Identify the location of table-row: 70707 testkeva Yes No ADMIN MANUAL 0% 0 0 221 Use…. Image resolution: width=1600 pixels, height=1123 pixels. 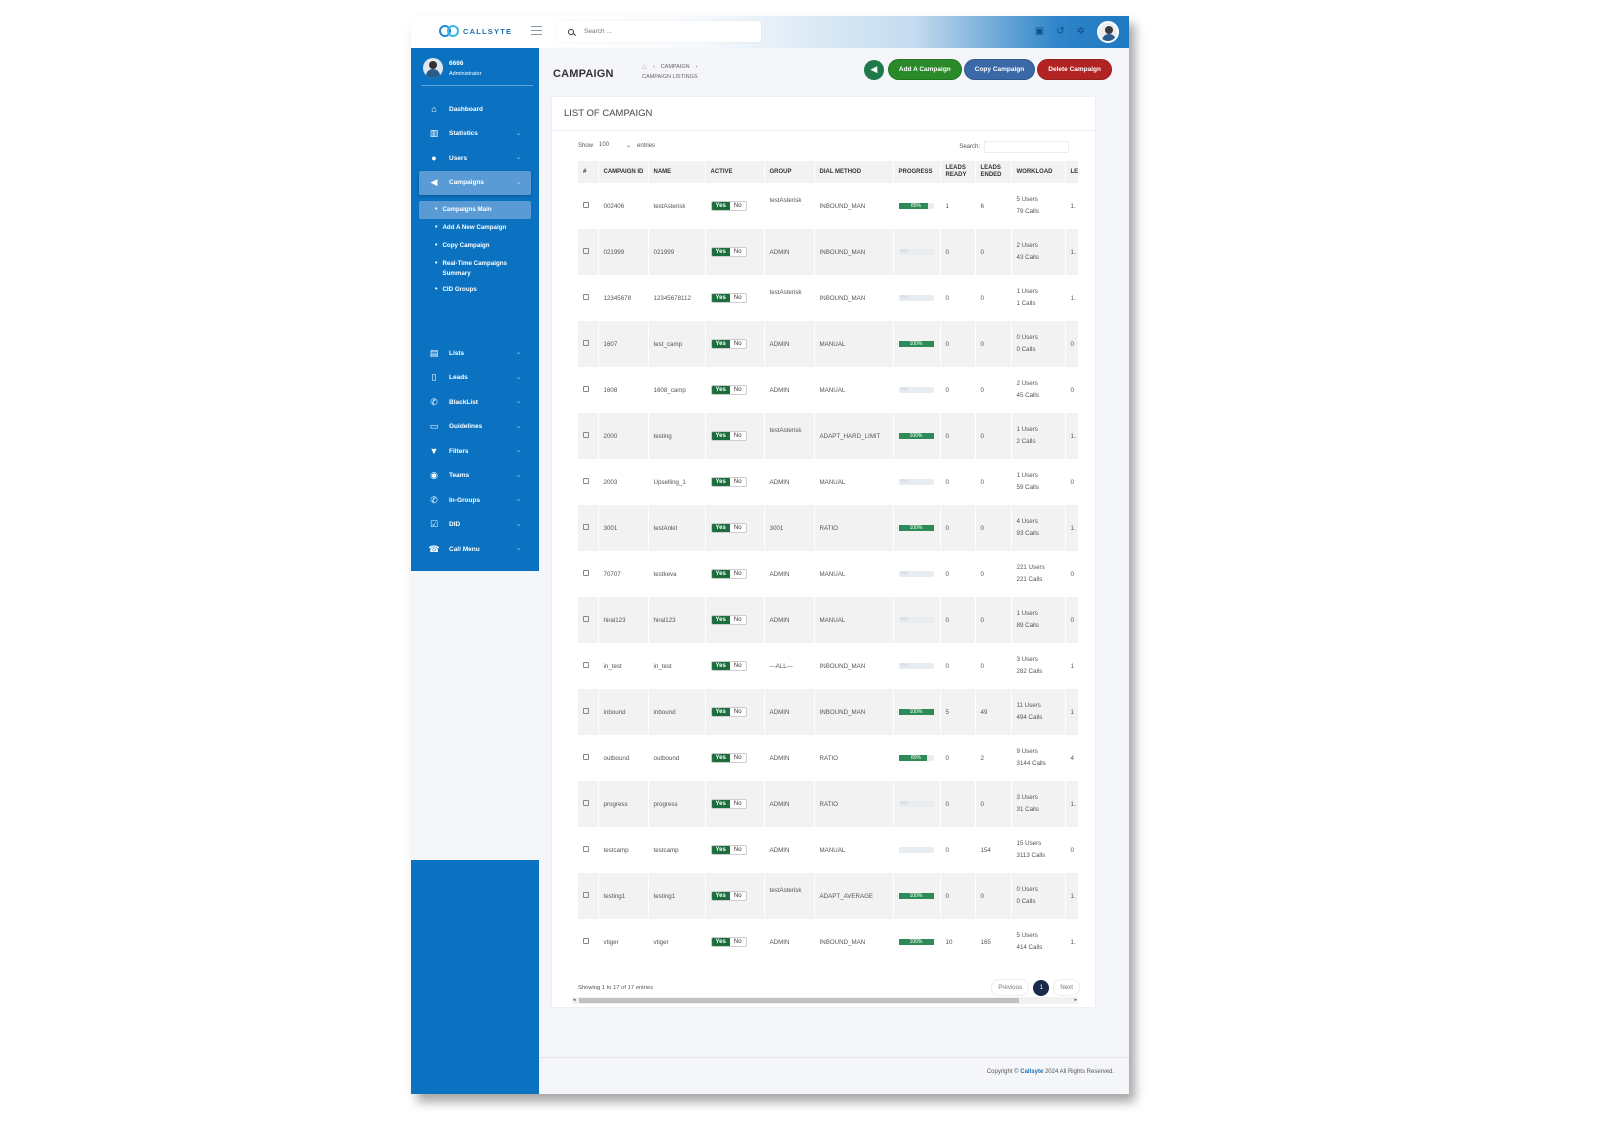
(828, 574).